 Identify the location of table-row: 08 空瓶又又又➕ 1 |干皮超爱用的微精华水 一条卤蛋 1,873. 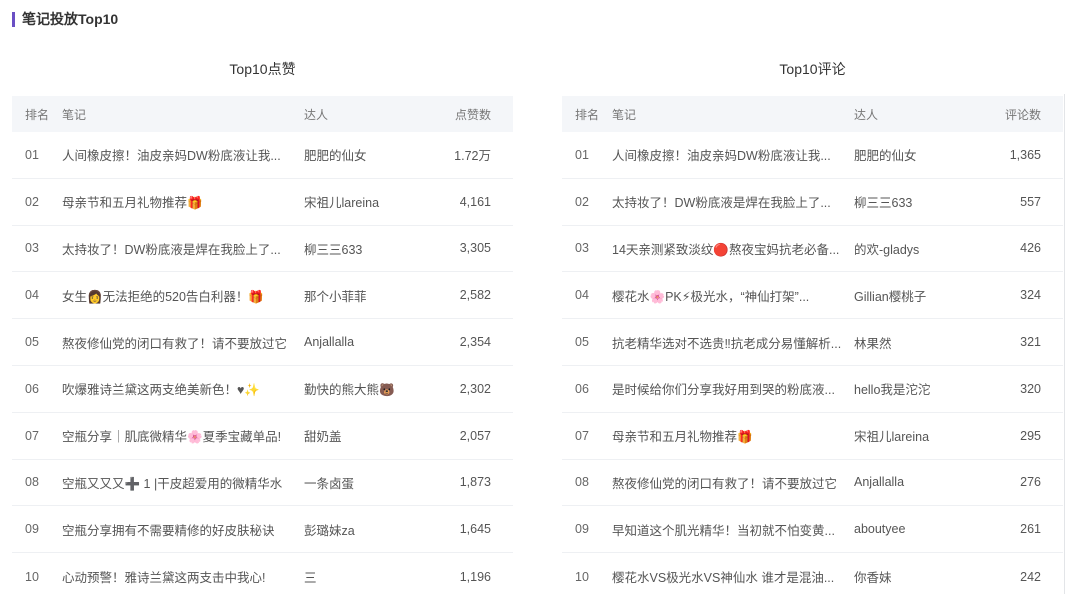
(262, 483).